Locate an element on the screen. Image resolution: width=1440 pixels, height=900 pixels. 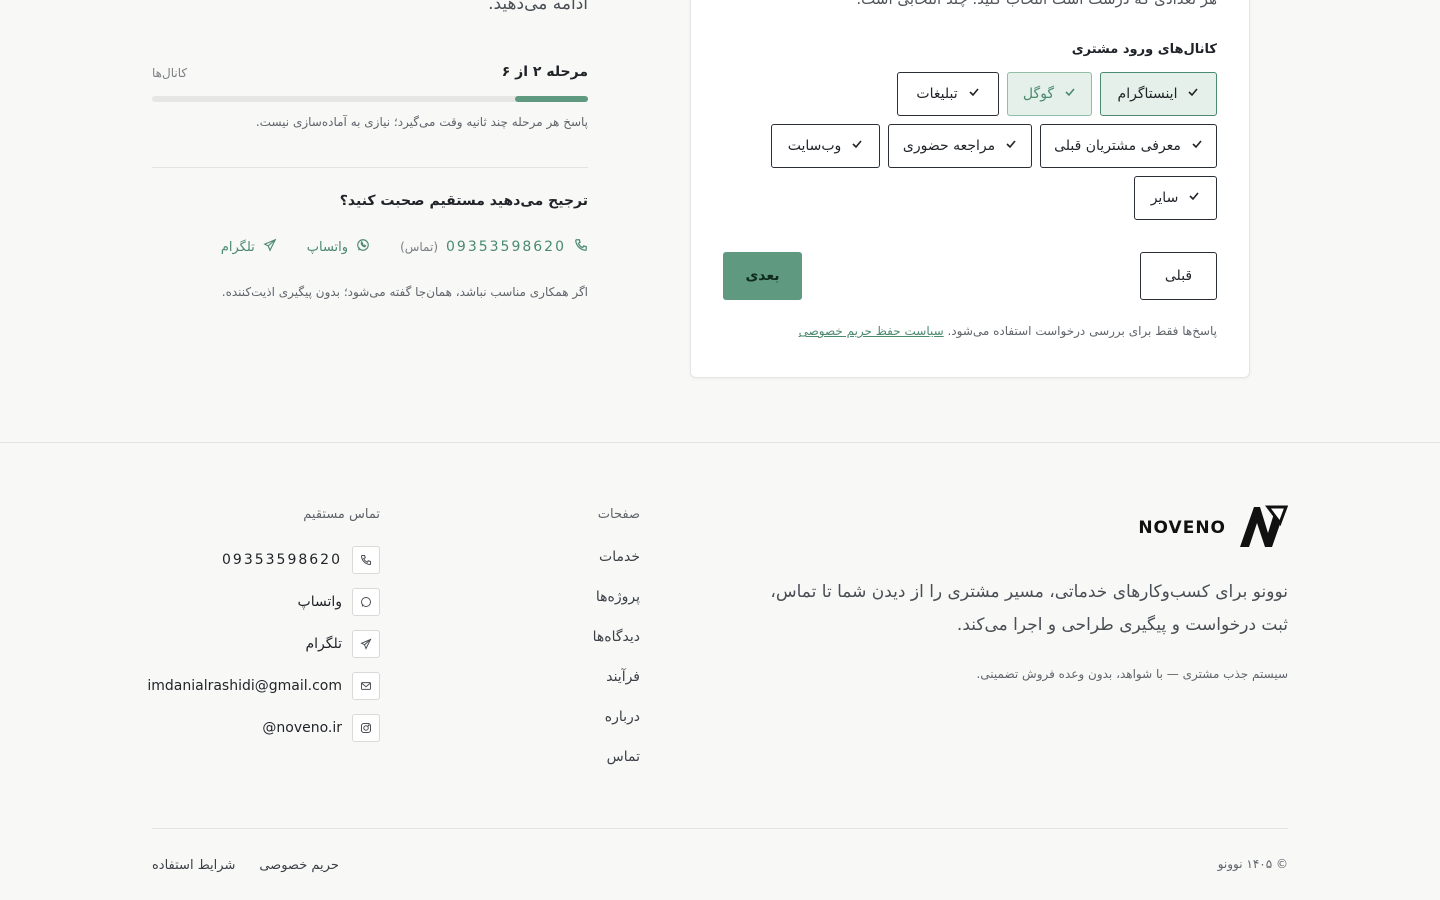
footer-contact-whatsapp: واتساپ is located at coordinates (260, 602).